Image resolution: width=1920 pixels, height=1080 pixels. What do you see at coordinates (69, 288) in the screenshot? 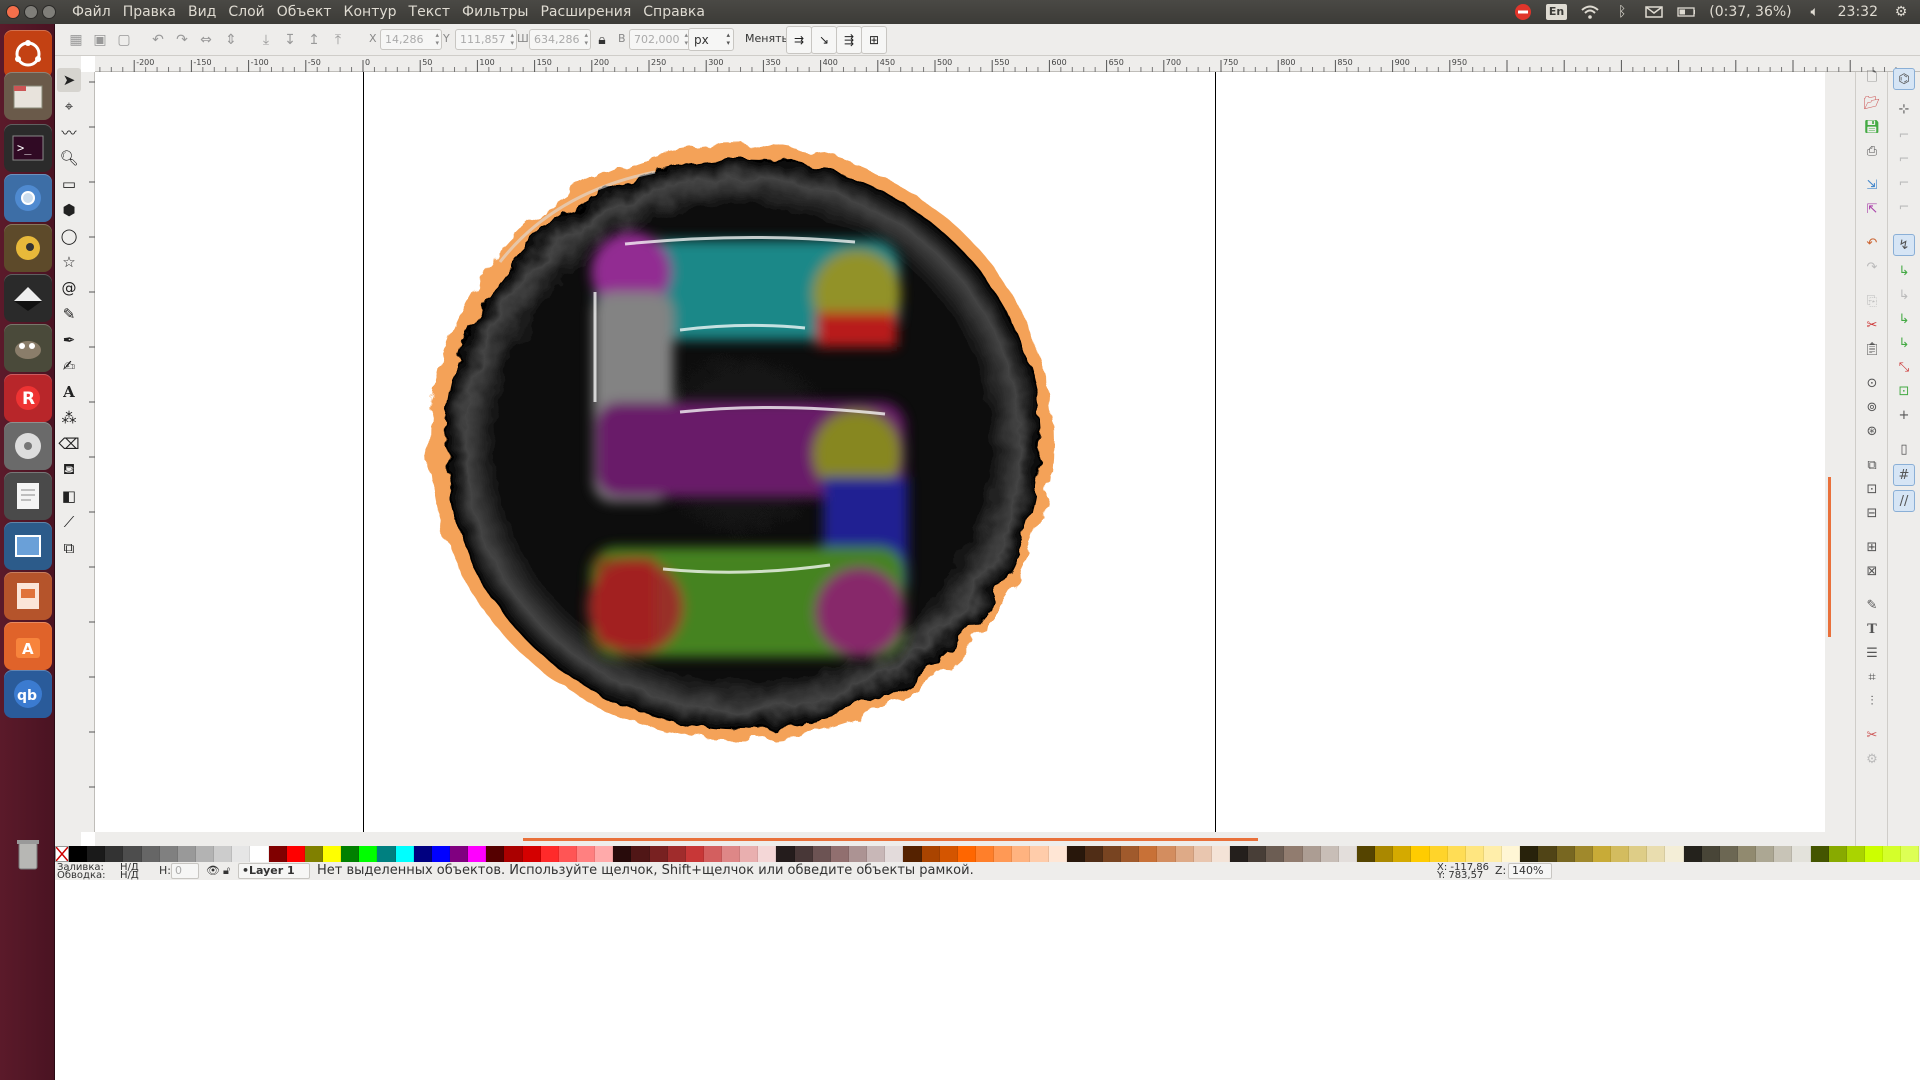
I see `spiral-tool-icon: @` at bounding box center [69, 288].